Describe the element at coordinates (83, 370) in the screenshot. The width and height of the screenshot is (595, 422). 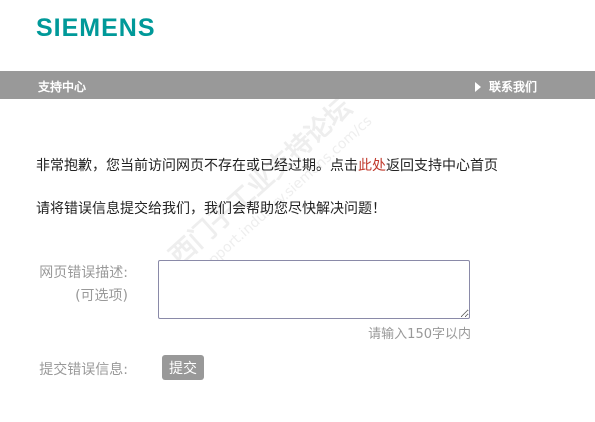
I see `submit-error-label: 提交错误信息:` at that location.